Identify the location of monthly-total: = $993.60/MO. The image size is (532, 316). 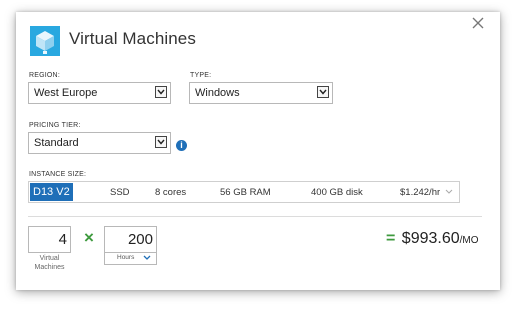
(432, 239).